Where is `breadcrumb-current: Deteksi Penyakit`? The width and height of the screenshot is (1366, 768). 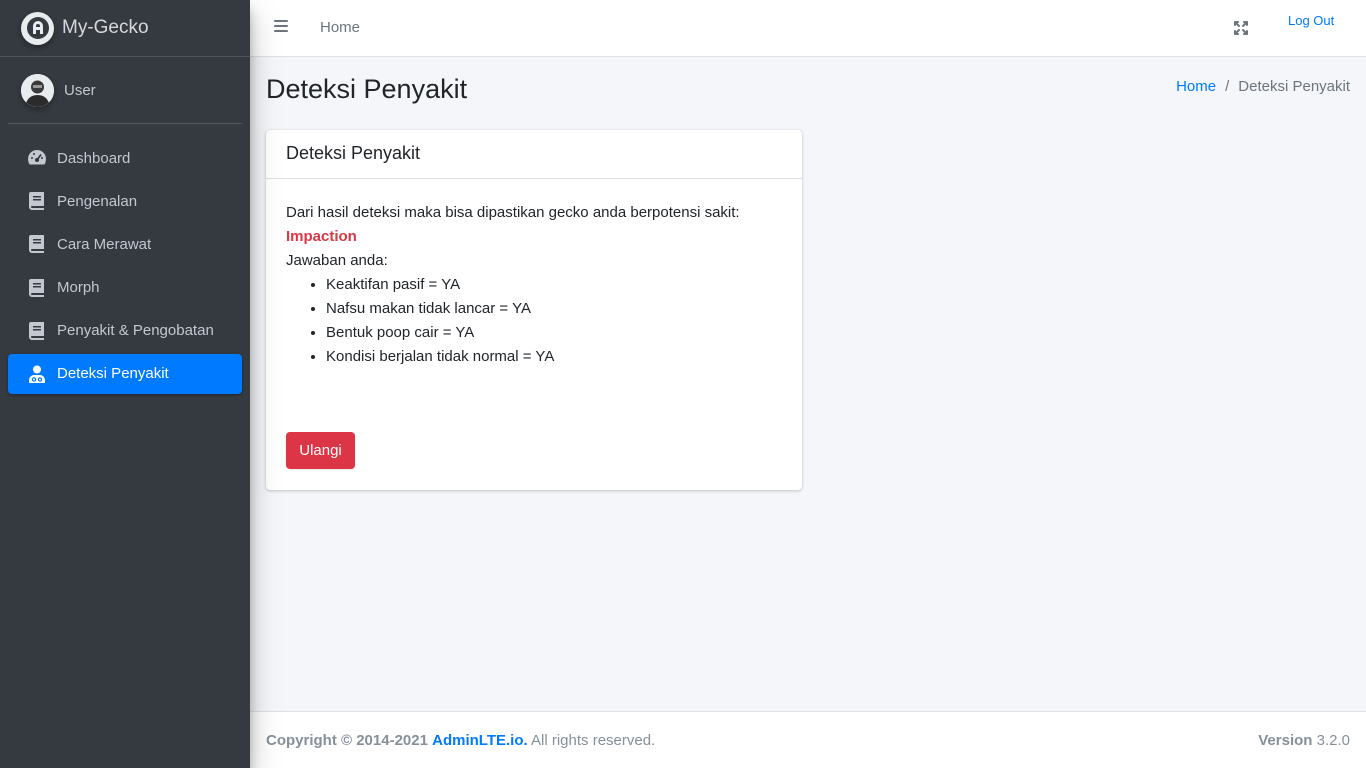
breadcrumb-current: Deteksi Penyakit is located at coordinates (1294, 86).